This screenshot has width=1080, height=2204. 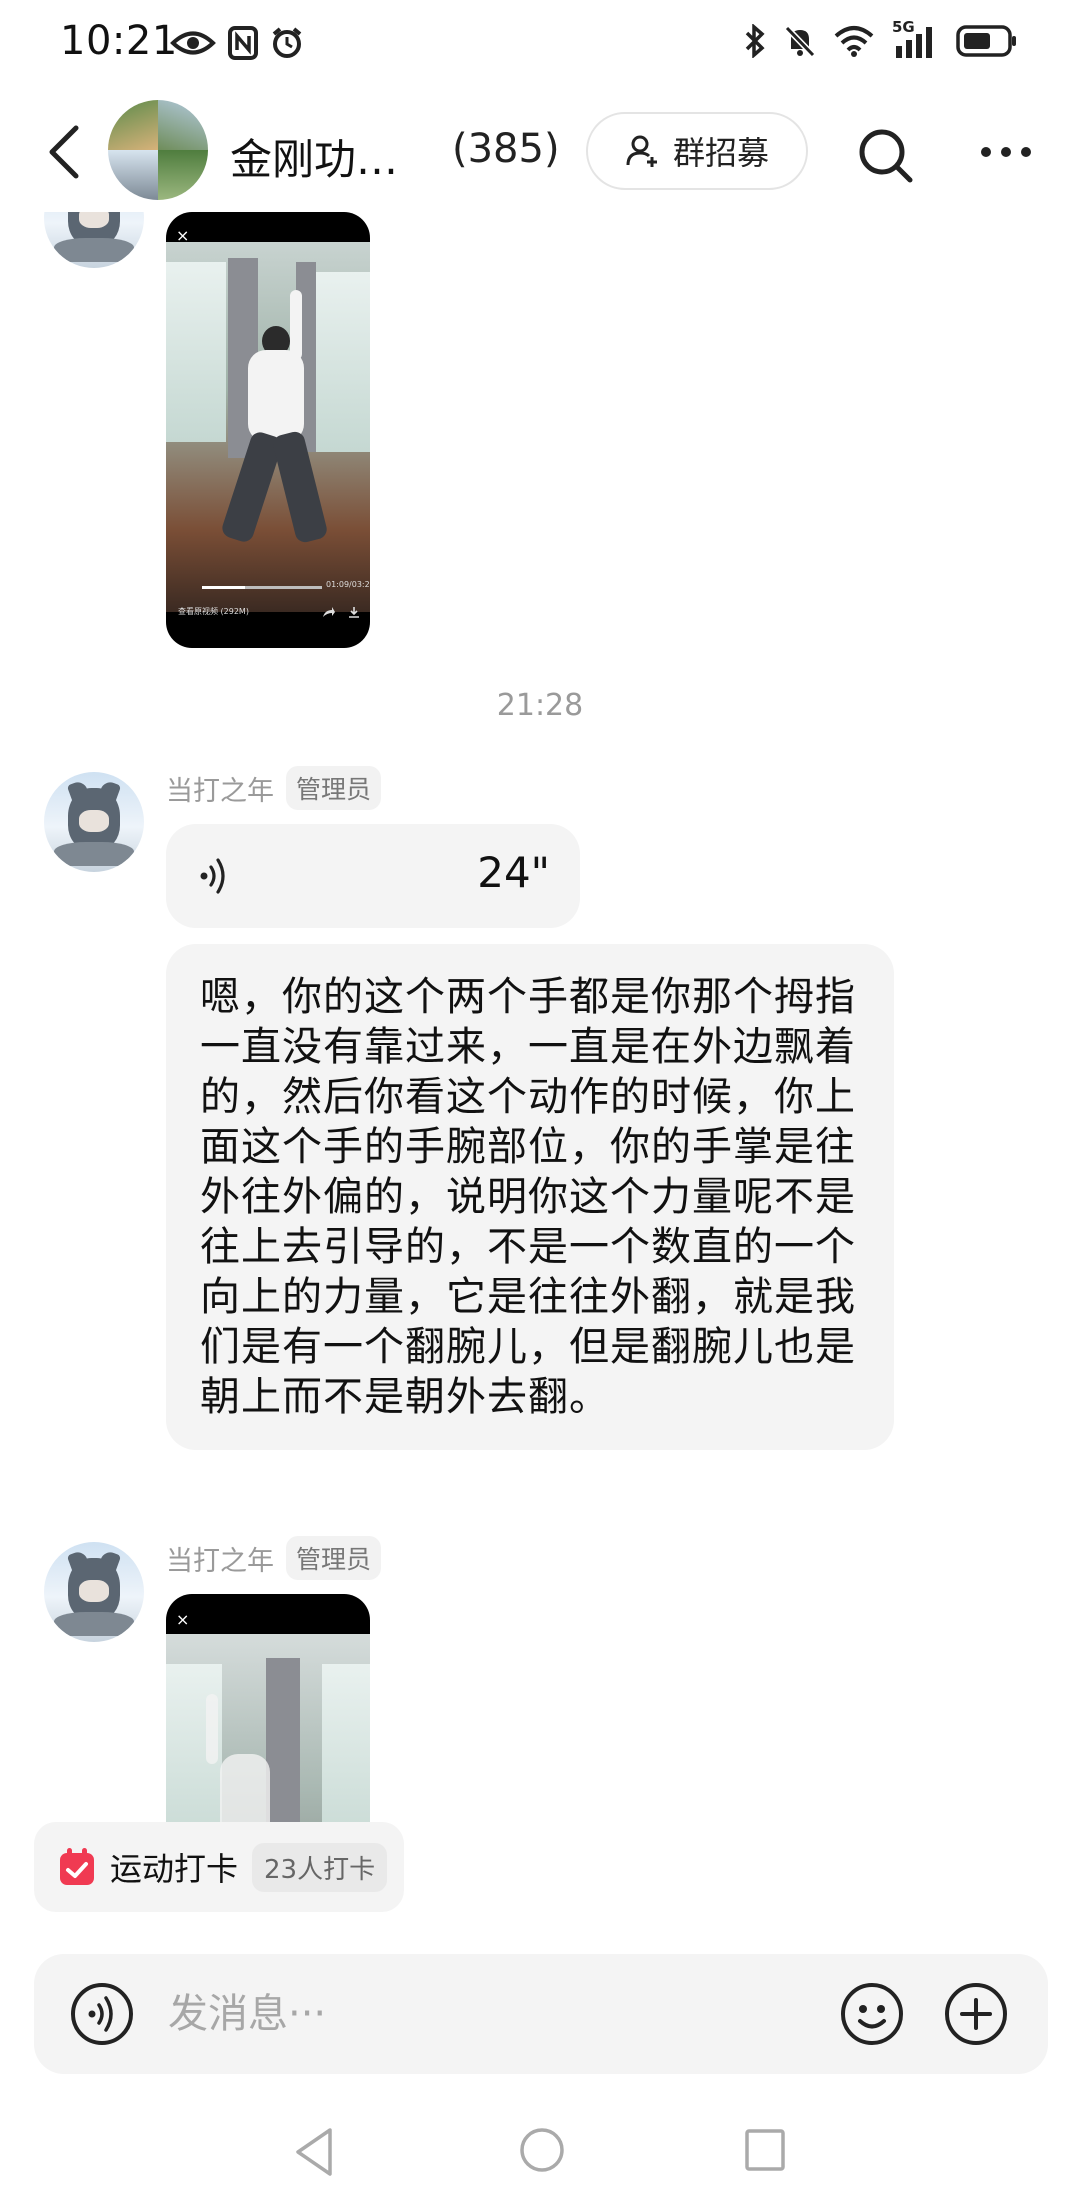 I want to click on battery-icon, so click(x=986, y=41).